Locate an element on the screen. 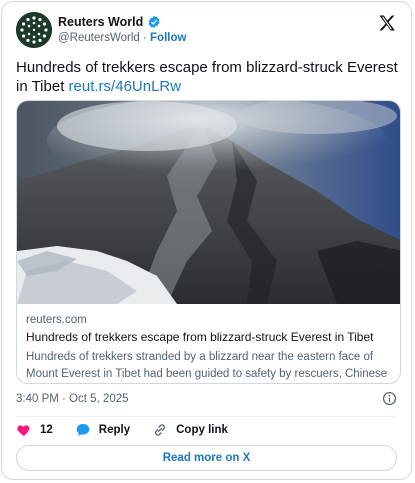 This screenshot has width=415, height=483. copy-link-label: Copy link is located at coordinates (202, 430).